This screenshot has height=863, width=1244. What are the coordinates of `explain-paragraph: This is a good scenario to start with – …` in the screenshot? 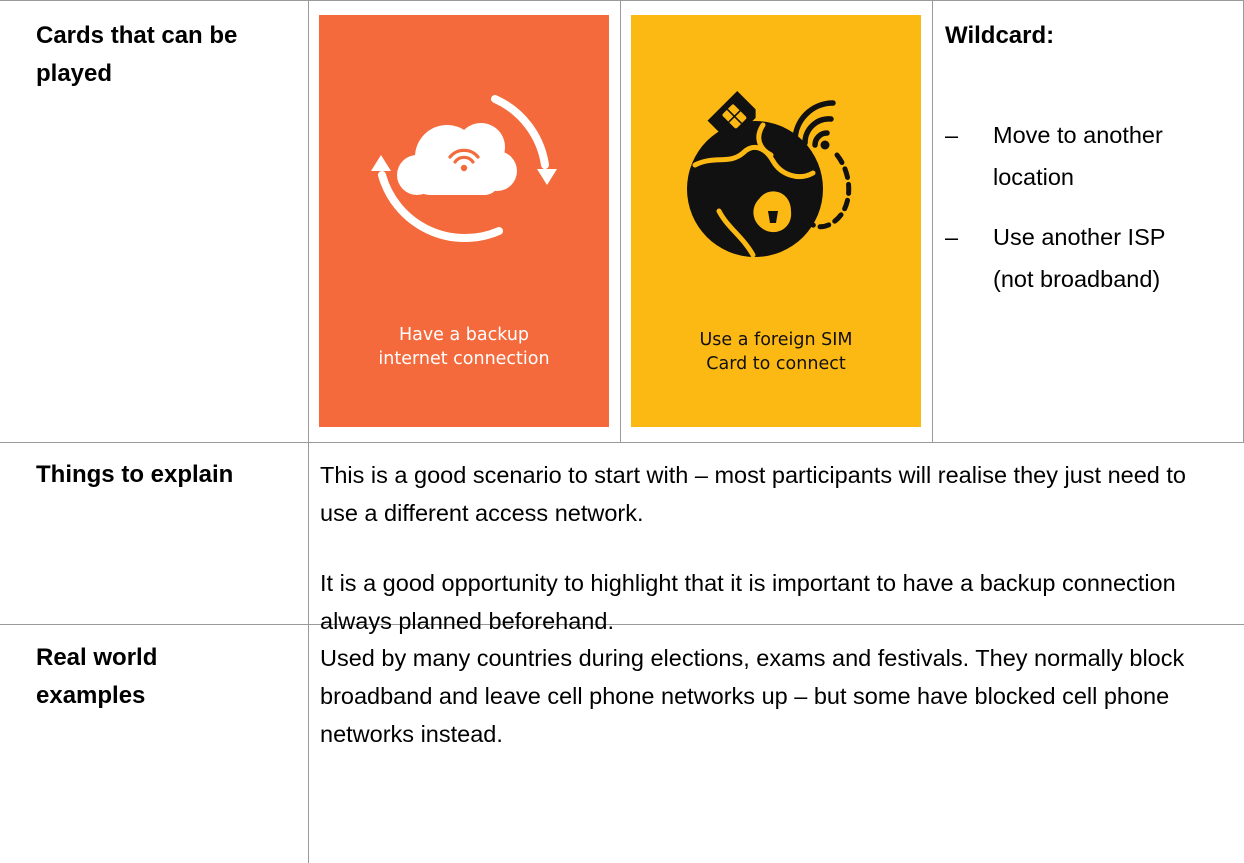 It's located at (753, 494).